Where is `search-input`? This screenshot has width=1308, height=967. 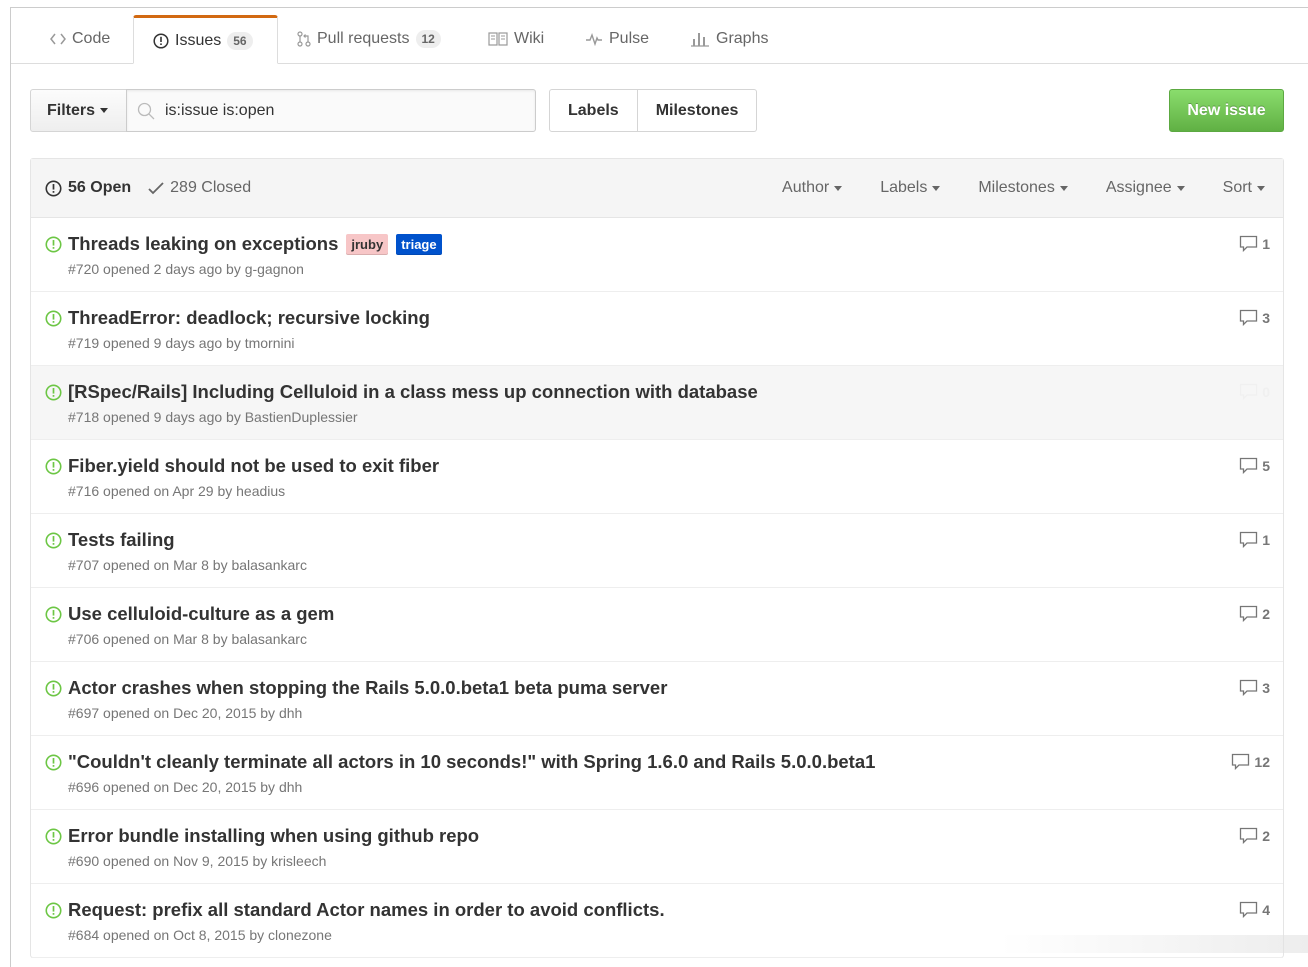 search-input is located at coordinates (335, 110).